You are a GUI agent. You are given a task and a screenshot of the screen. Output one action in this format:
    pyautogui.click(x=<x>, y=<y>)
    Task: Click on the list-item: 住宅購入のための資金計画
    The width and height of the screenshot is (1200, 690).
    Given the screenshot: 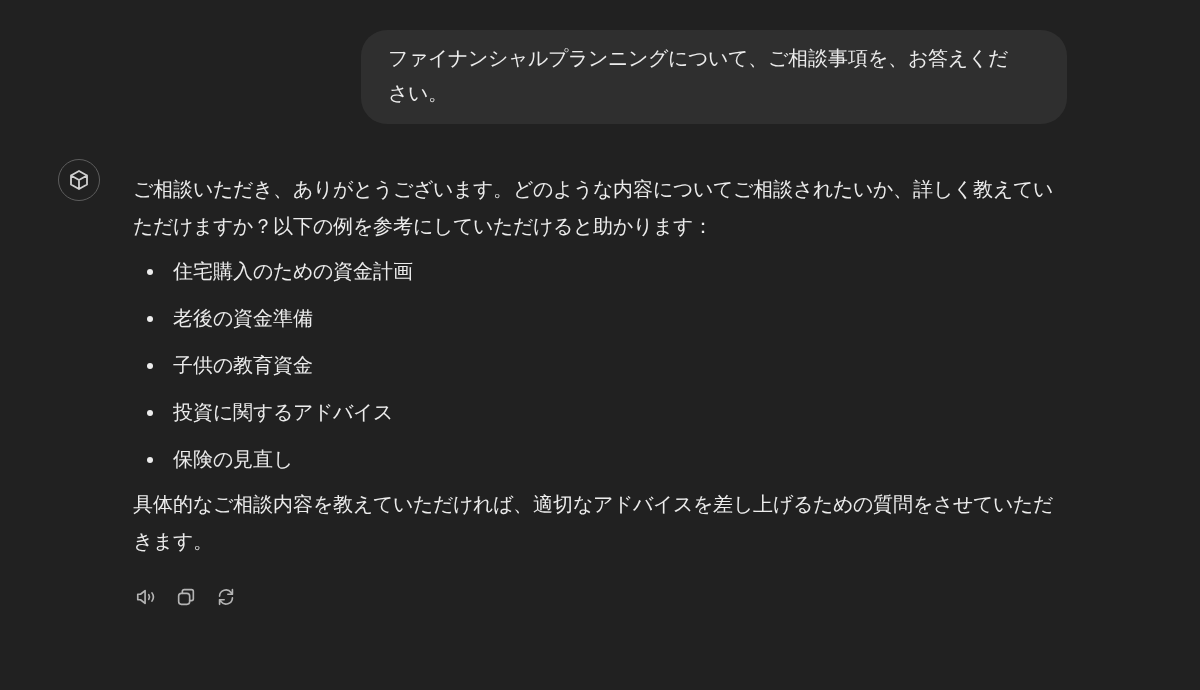 What is the action you would take?
    pyautogui.click(x=293, y=271)
    